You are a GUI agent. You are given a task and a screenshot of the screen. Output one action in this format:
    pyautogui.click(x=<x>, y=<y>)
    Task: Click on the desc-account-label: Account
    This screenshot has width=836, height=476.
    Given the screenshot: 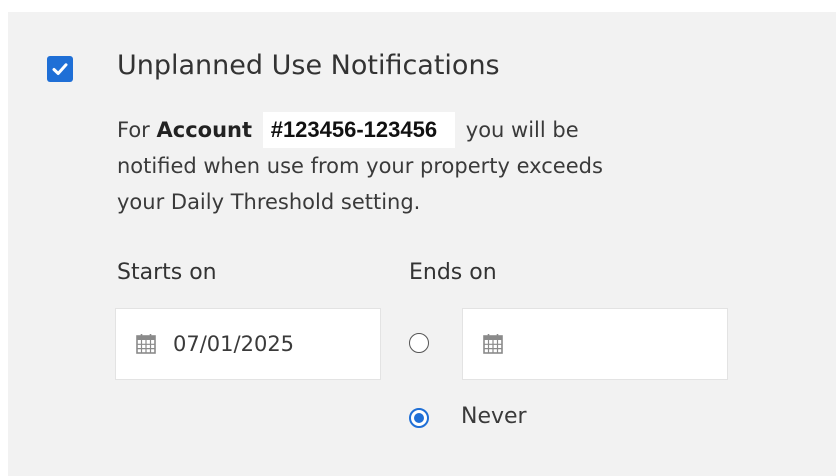 What is the action you would take?
    pyautogui.click(x=204, y=130)
    